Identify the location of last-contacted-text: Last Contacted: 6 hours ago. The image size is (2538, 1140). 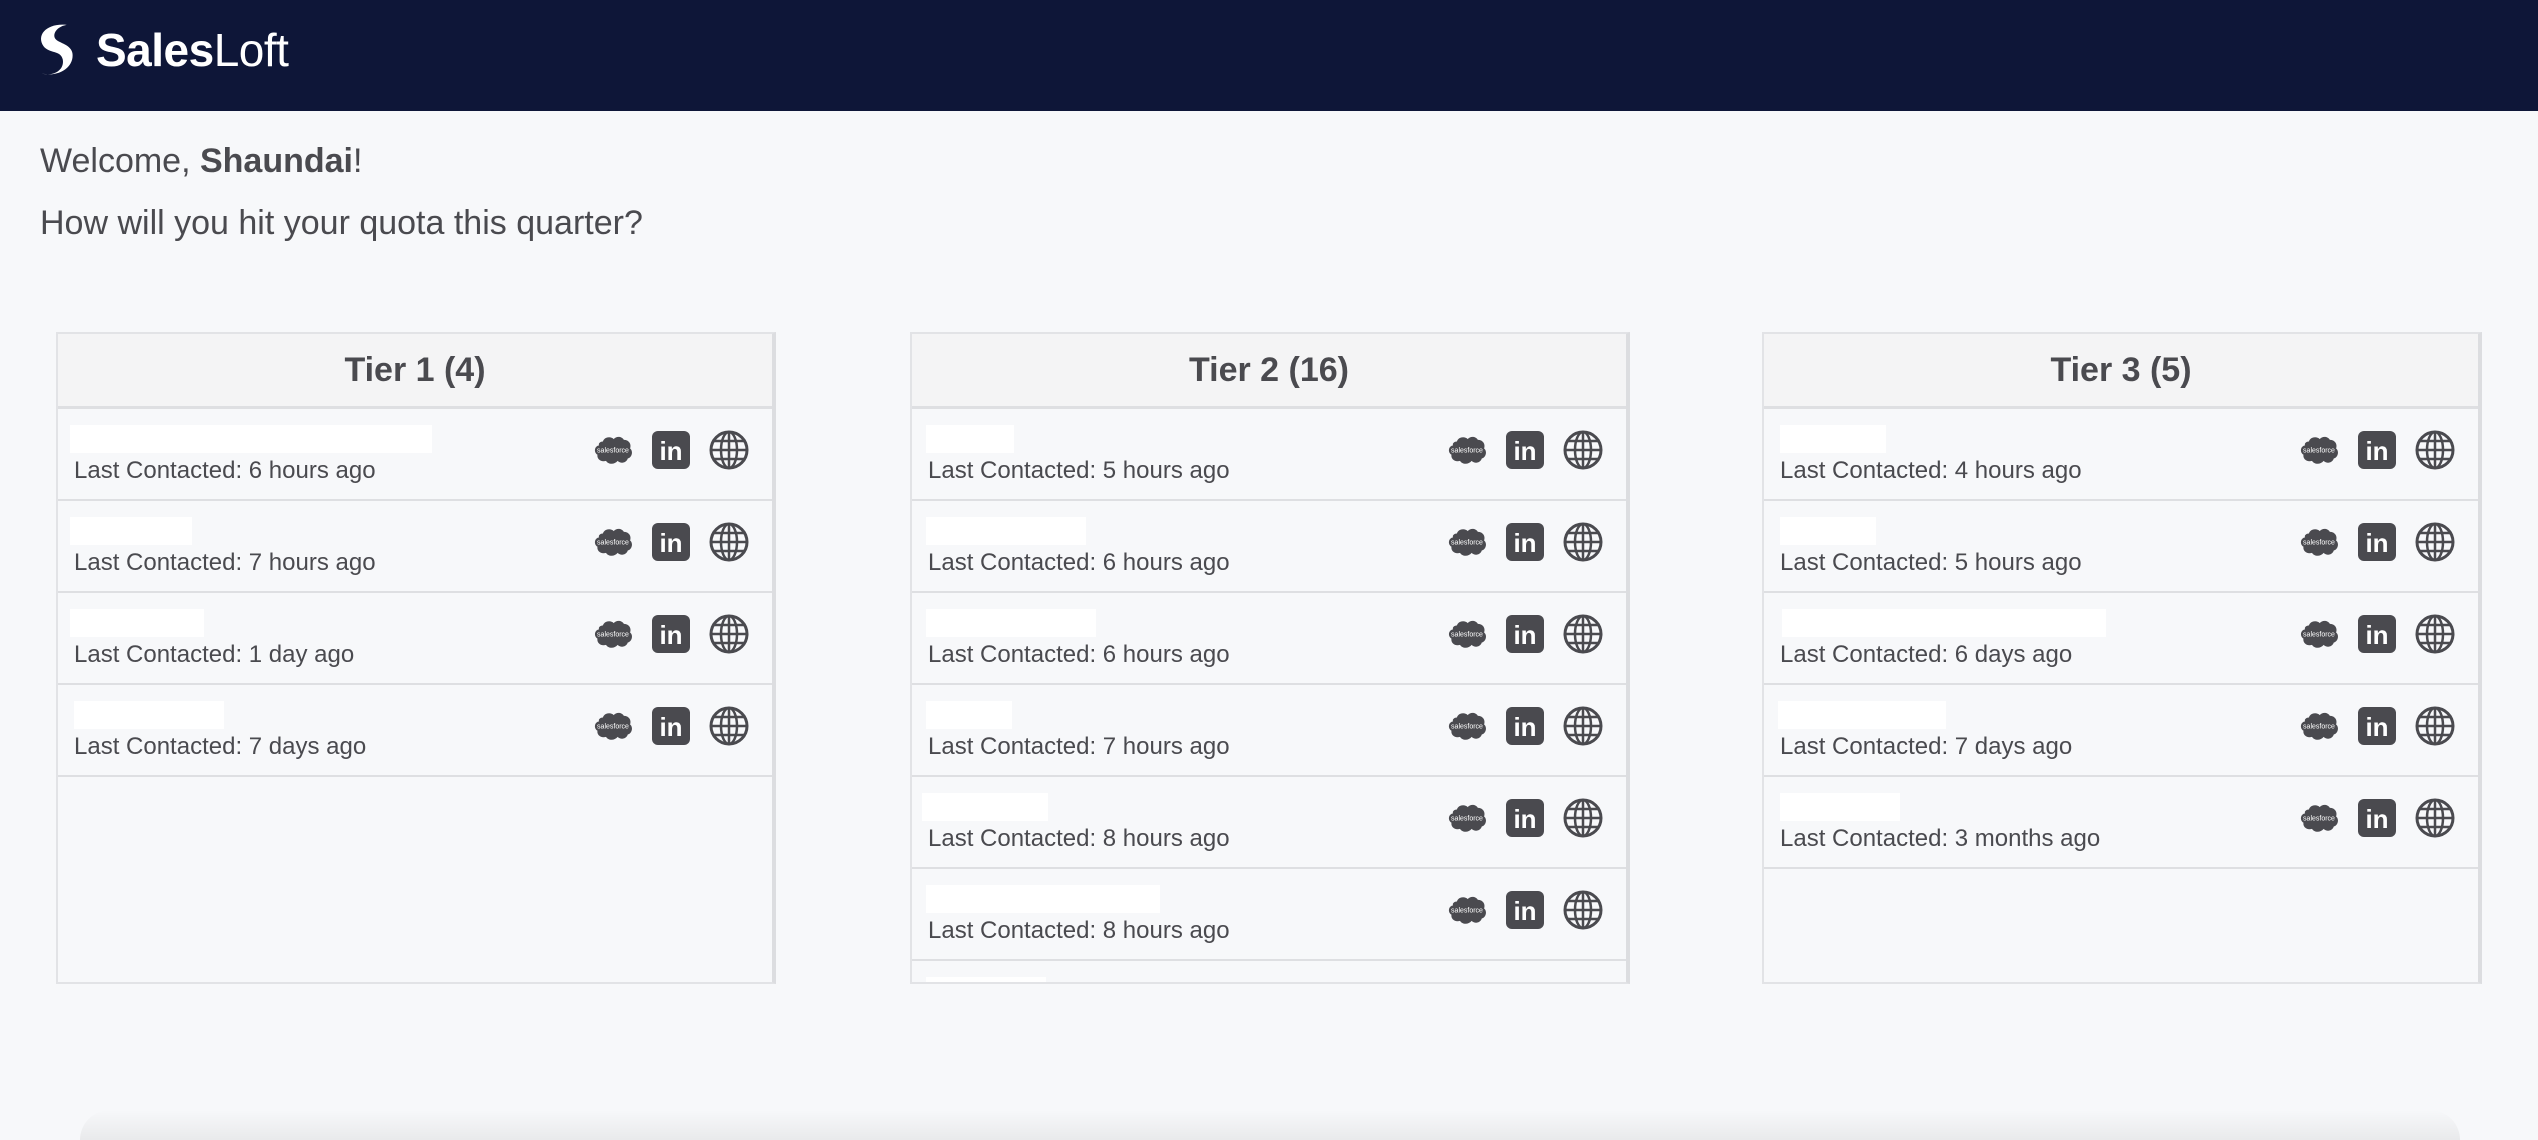
(1079, 654).